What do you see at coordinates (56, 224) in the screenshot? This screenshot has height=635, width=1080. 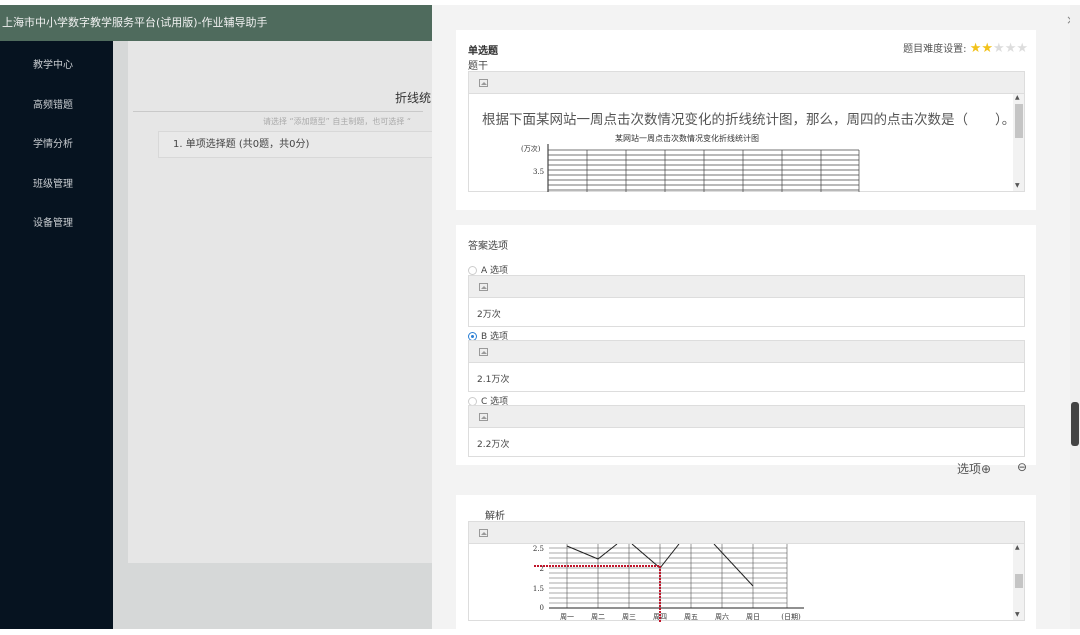 I see `sidebar-item-device-management: 设备管理` at bounding box center [56, 224].